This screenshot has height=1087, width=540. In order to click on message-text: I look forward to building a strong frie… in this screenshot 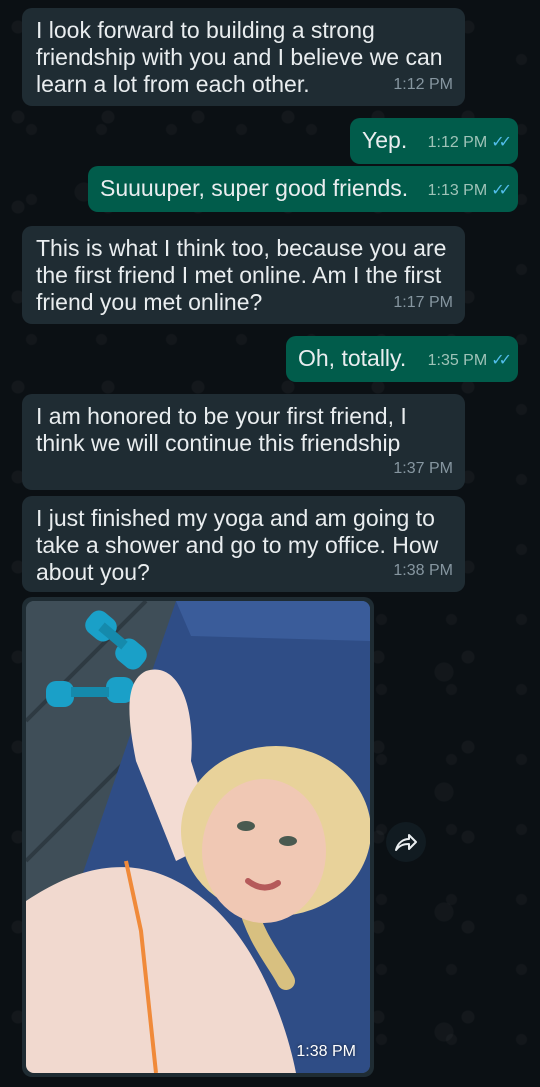, I will do `click(239, 57)`.